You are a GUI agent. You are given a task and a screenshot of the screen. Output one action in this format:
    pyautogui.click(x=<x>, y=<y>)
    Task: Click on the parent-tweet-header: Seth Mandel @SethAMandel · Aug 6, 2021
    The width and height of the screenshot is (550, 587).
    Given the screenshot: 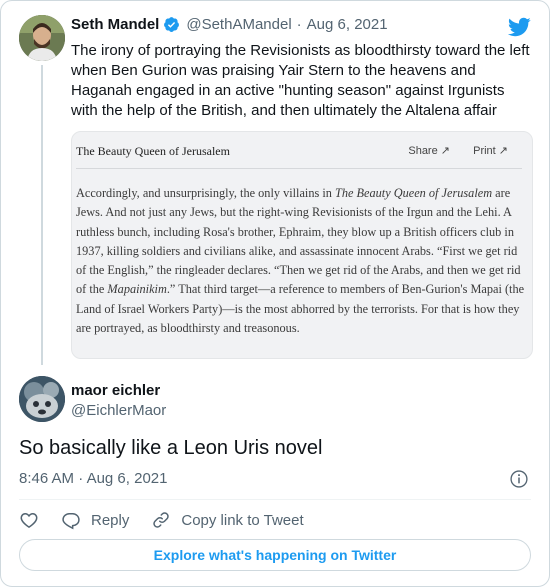 What is the action you would take?
    pyautogui.click(x=229, y=24)
    